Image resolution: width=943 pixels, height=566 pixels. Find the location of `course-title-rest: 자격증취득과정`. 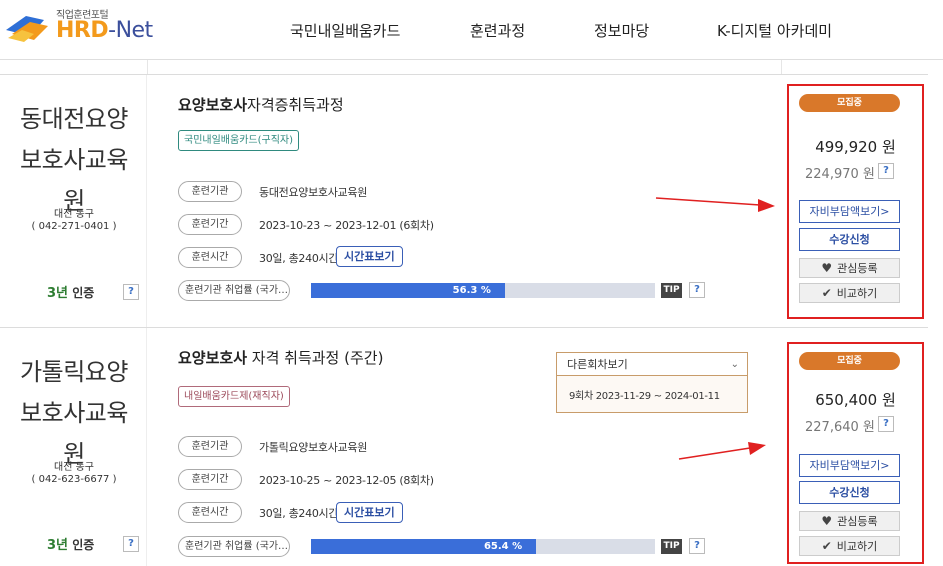

course-title-rest: 자격증취득과정 is located at coordinates (295, 105).